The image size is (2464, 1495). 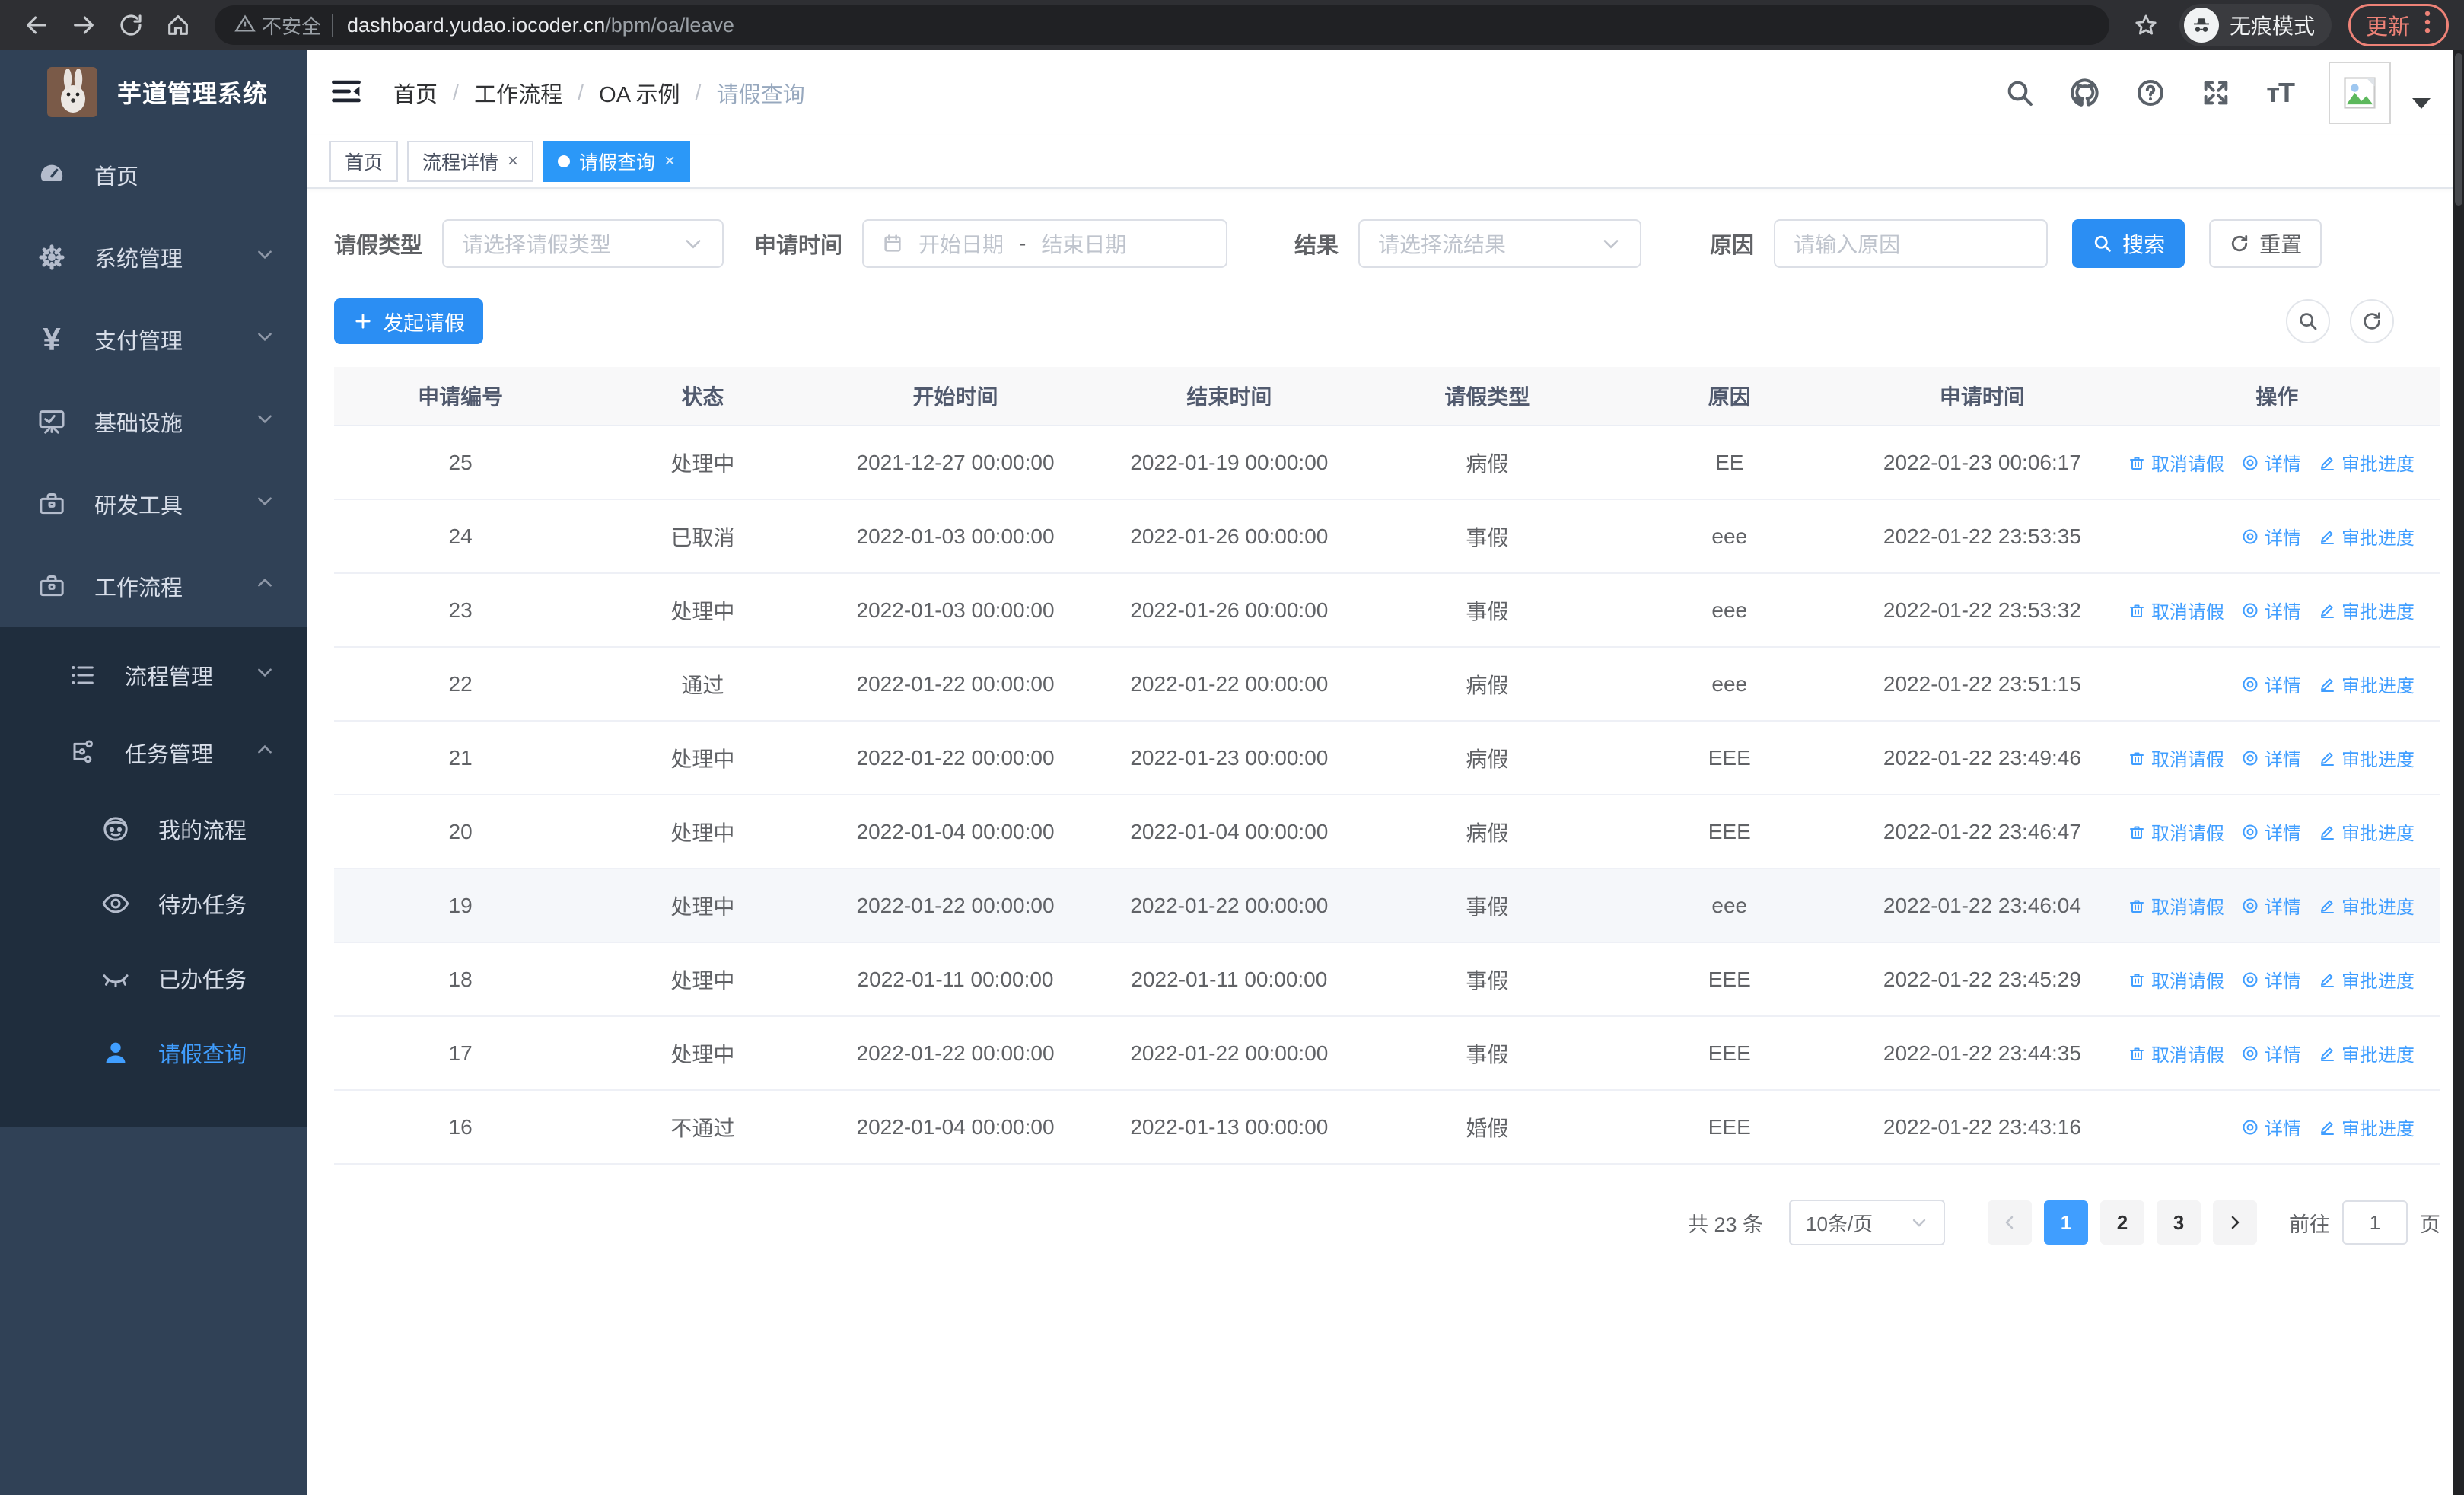 I want to click on reset-button: 重置, so click(x=2265, y=243).